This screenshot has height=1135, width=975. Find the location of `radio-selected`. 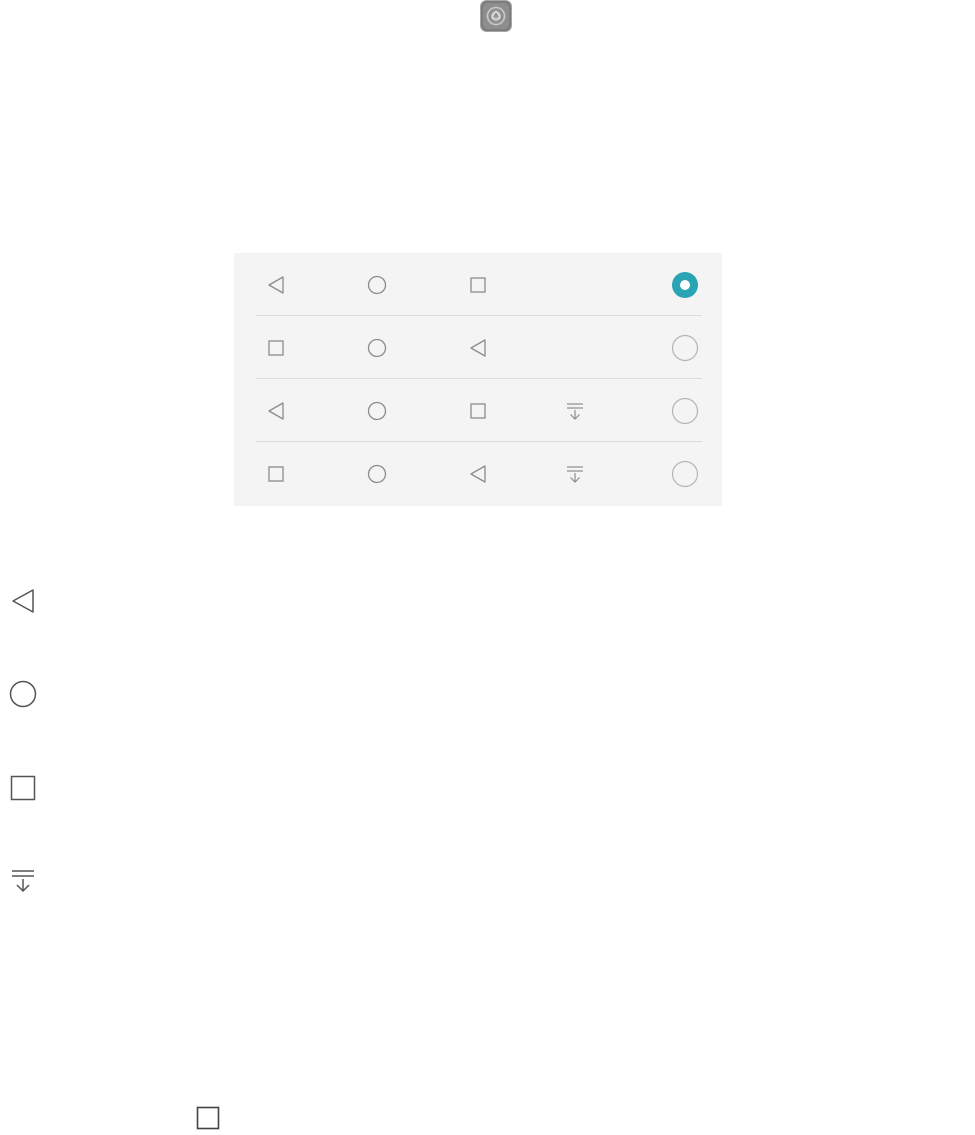

radio-selected is located at coordinates (685, 285).